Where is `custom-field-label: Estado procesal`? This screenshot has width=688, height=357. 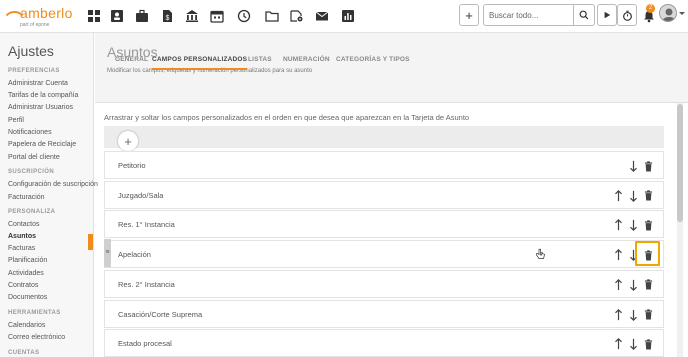 custom-field-label: Estado procesal is located at coordinates (145, 344).